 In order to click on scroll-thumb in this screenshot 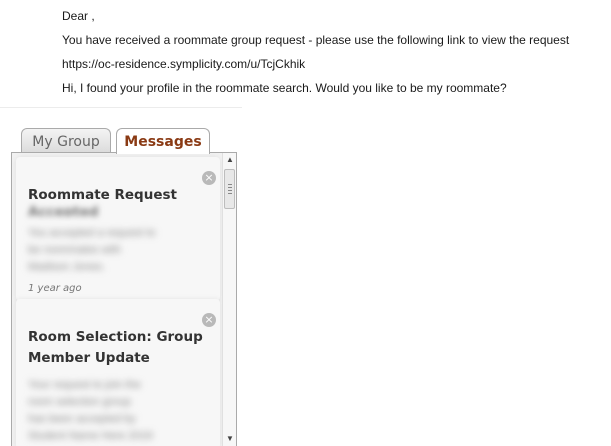, I will do `click(229, 189)`.